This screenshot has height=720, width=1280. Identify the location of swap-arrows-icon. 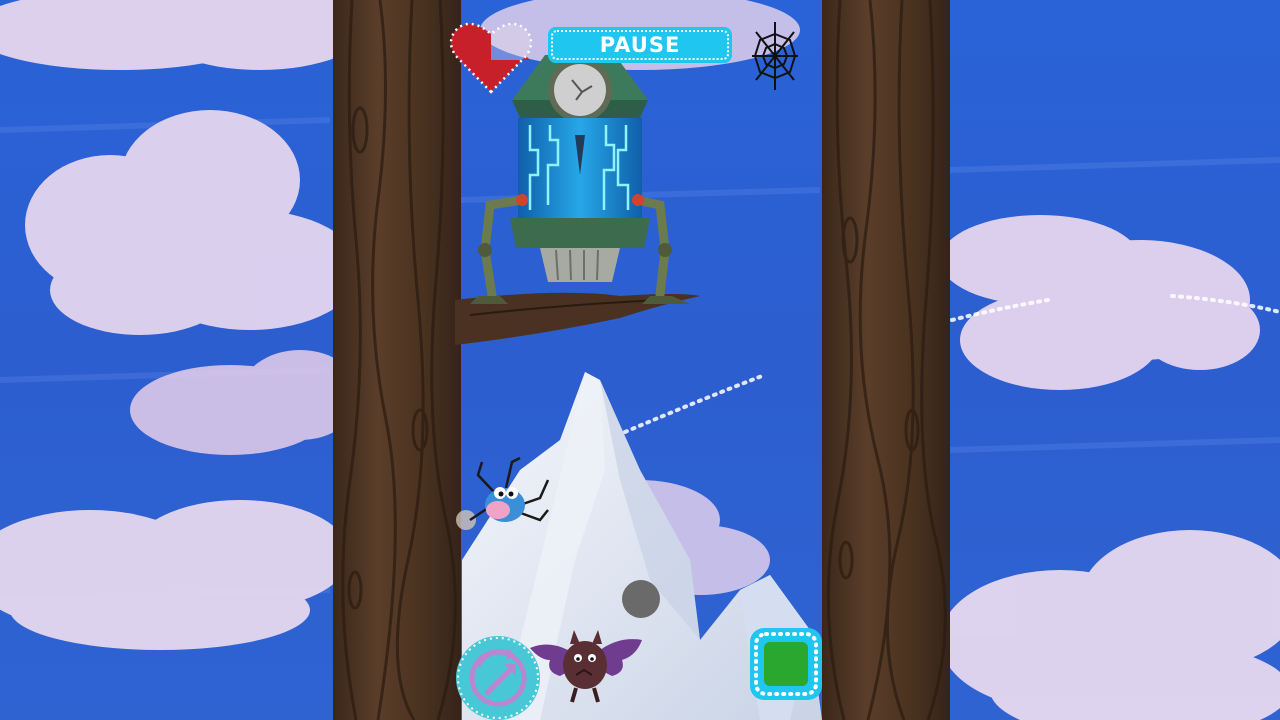
(498, 678).